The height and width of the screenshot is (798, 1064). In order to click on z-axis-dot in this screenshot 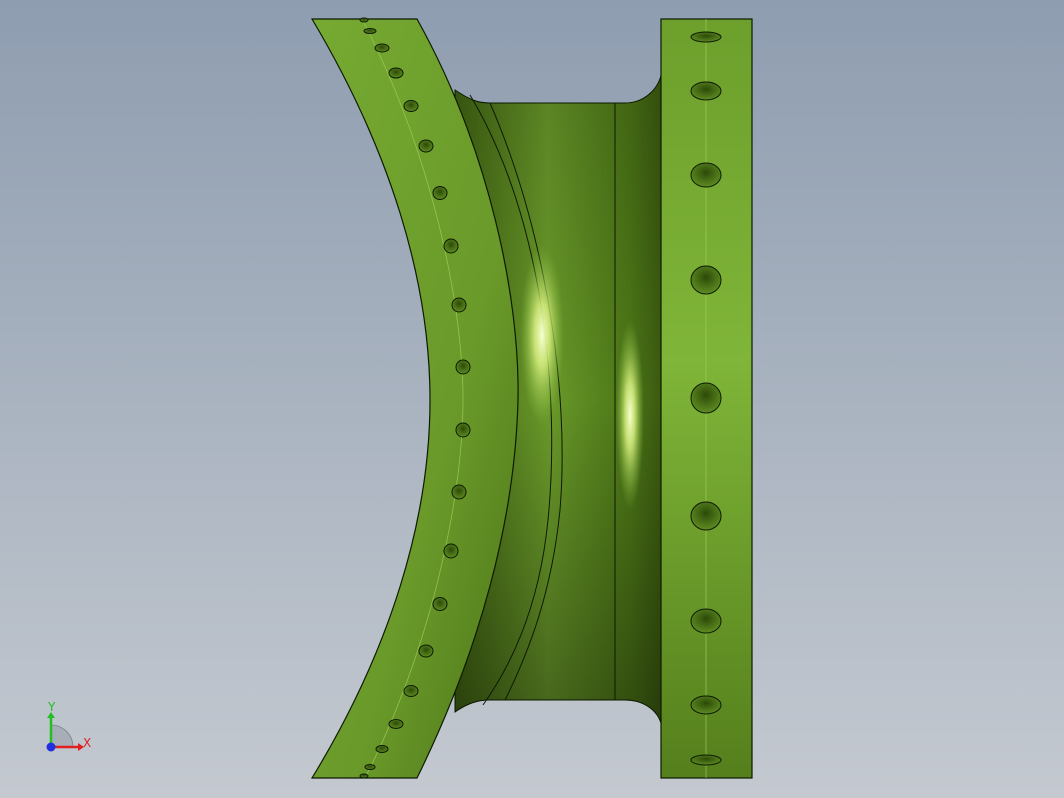, I will do `click(51, 747)`.